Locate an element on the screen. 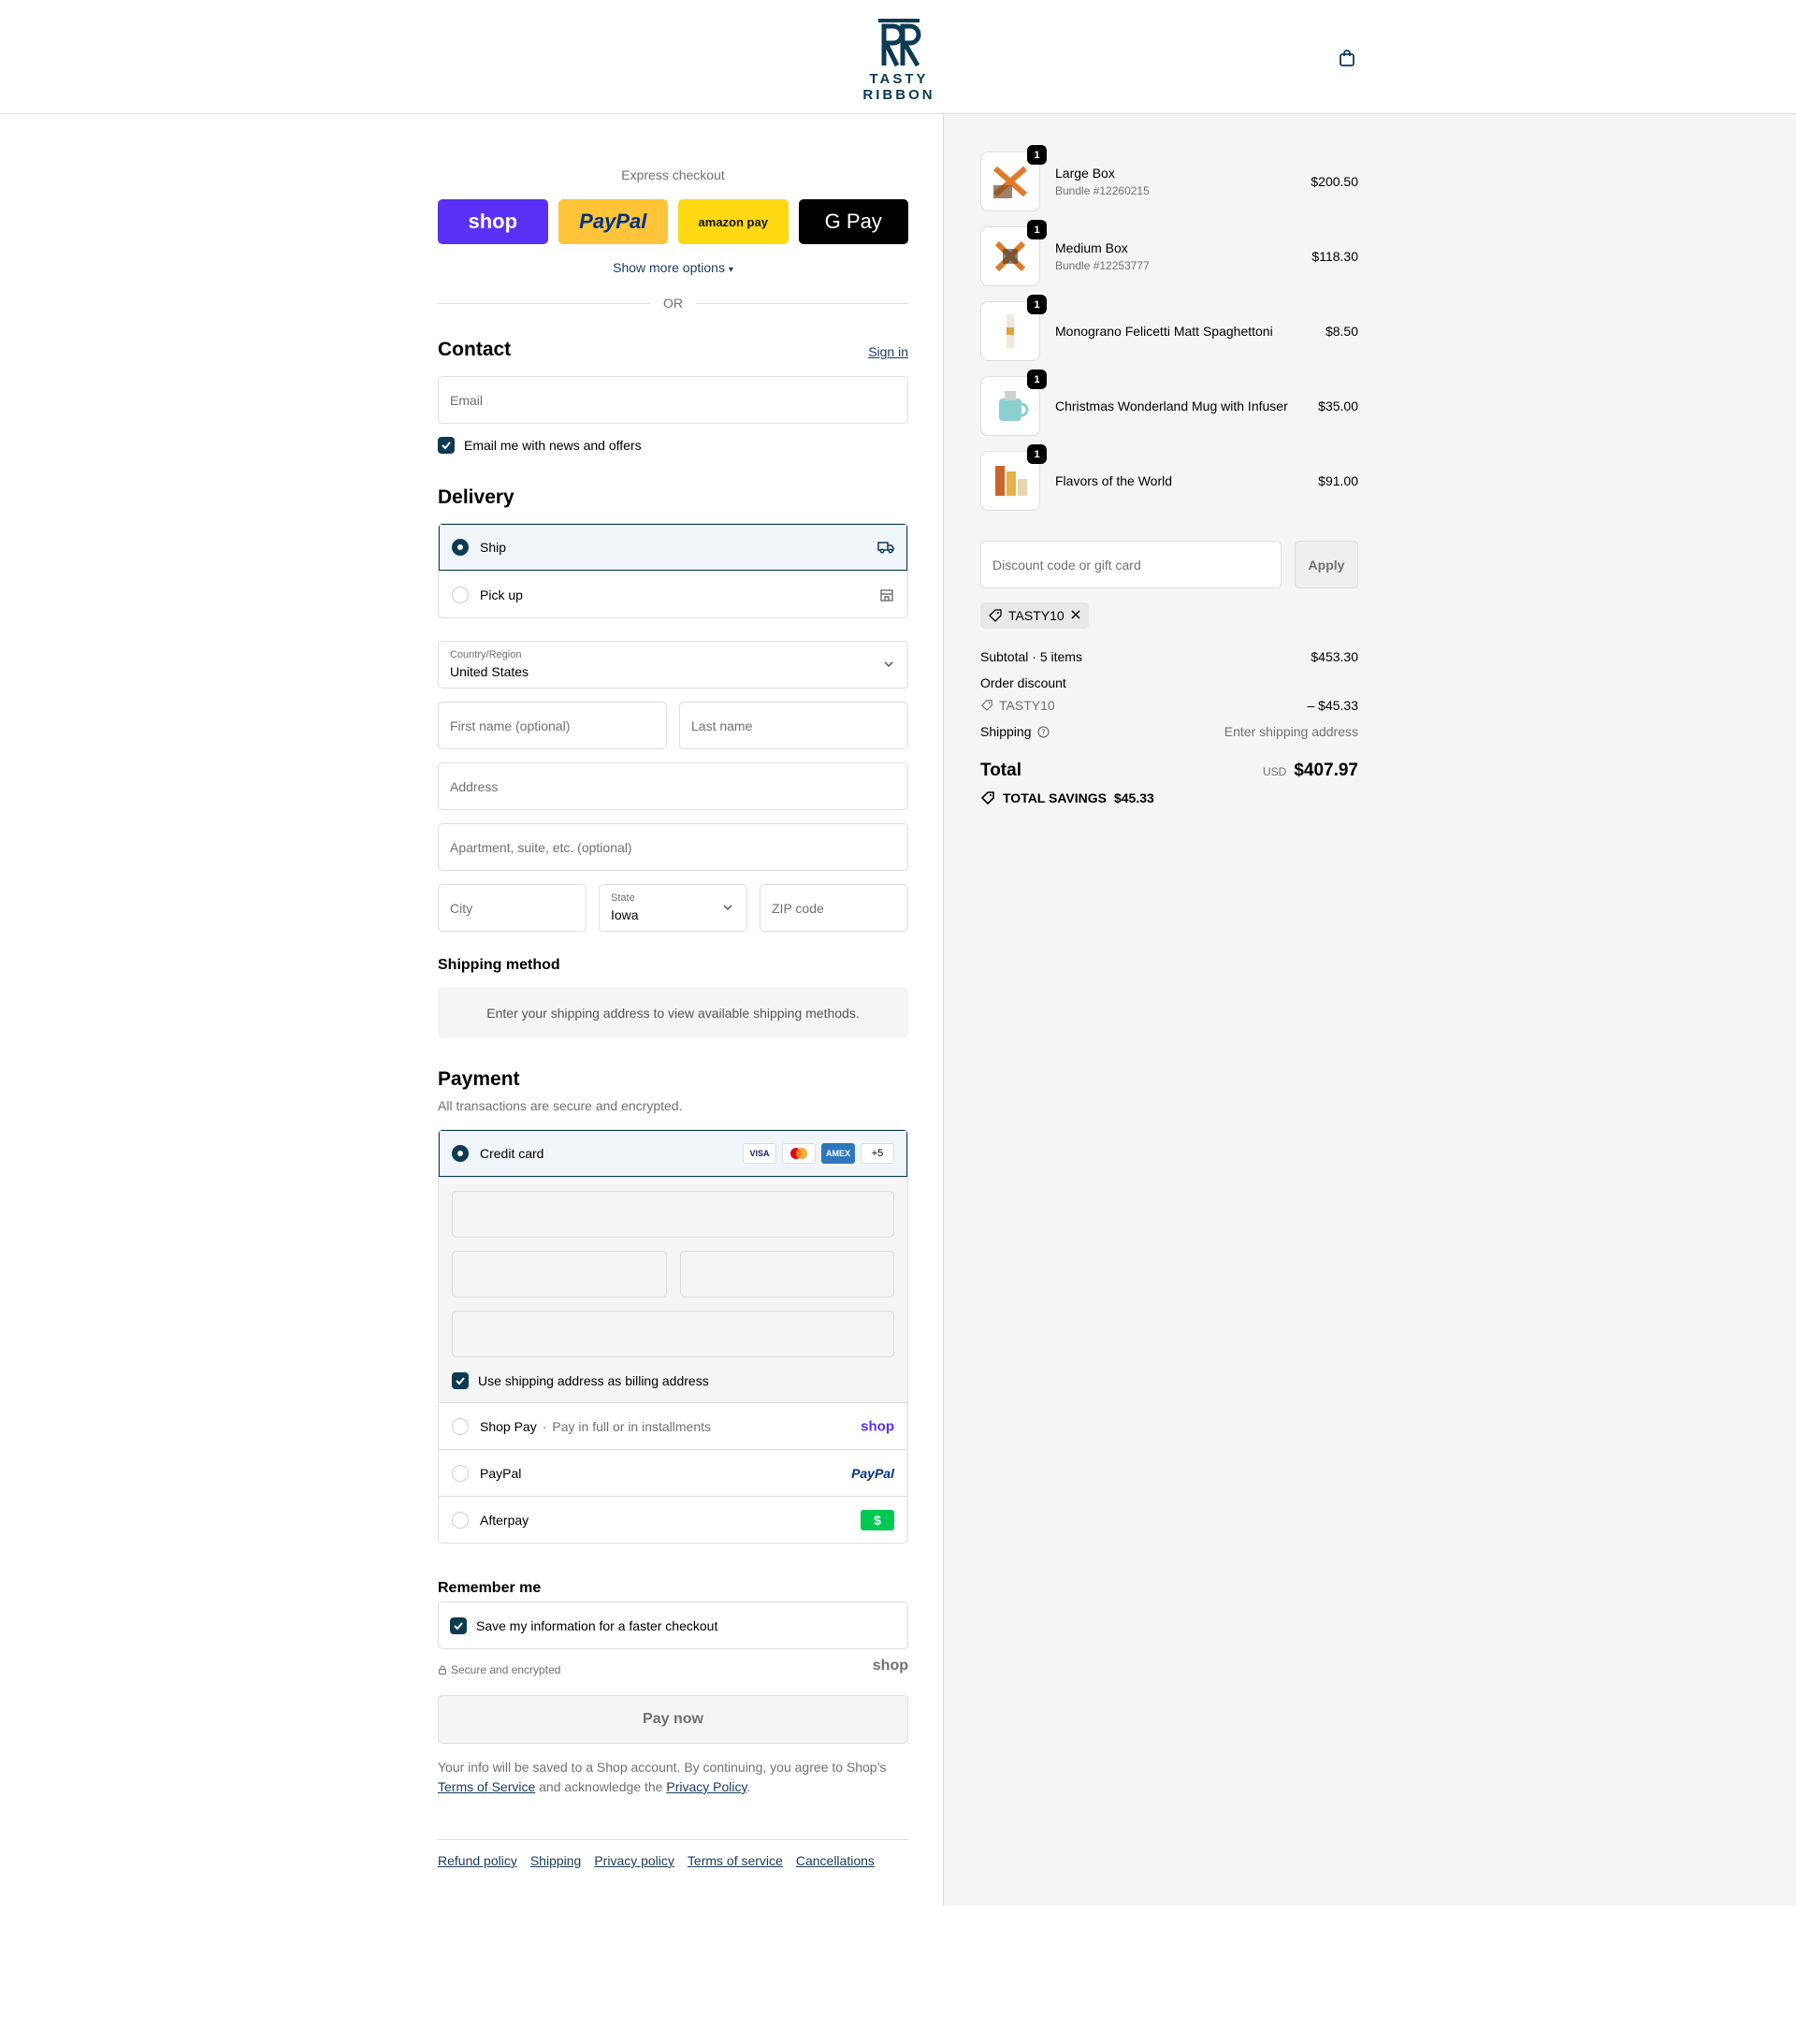 The image size is (1796, 2044). chevron-down-icon is located at coordinates (889, 665).